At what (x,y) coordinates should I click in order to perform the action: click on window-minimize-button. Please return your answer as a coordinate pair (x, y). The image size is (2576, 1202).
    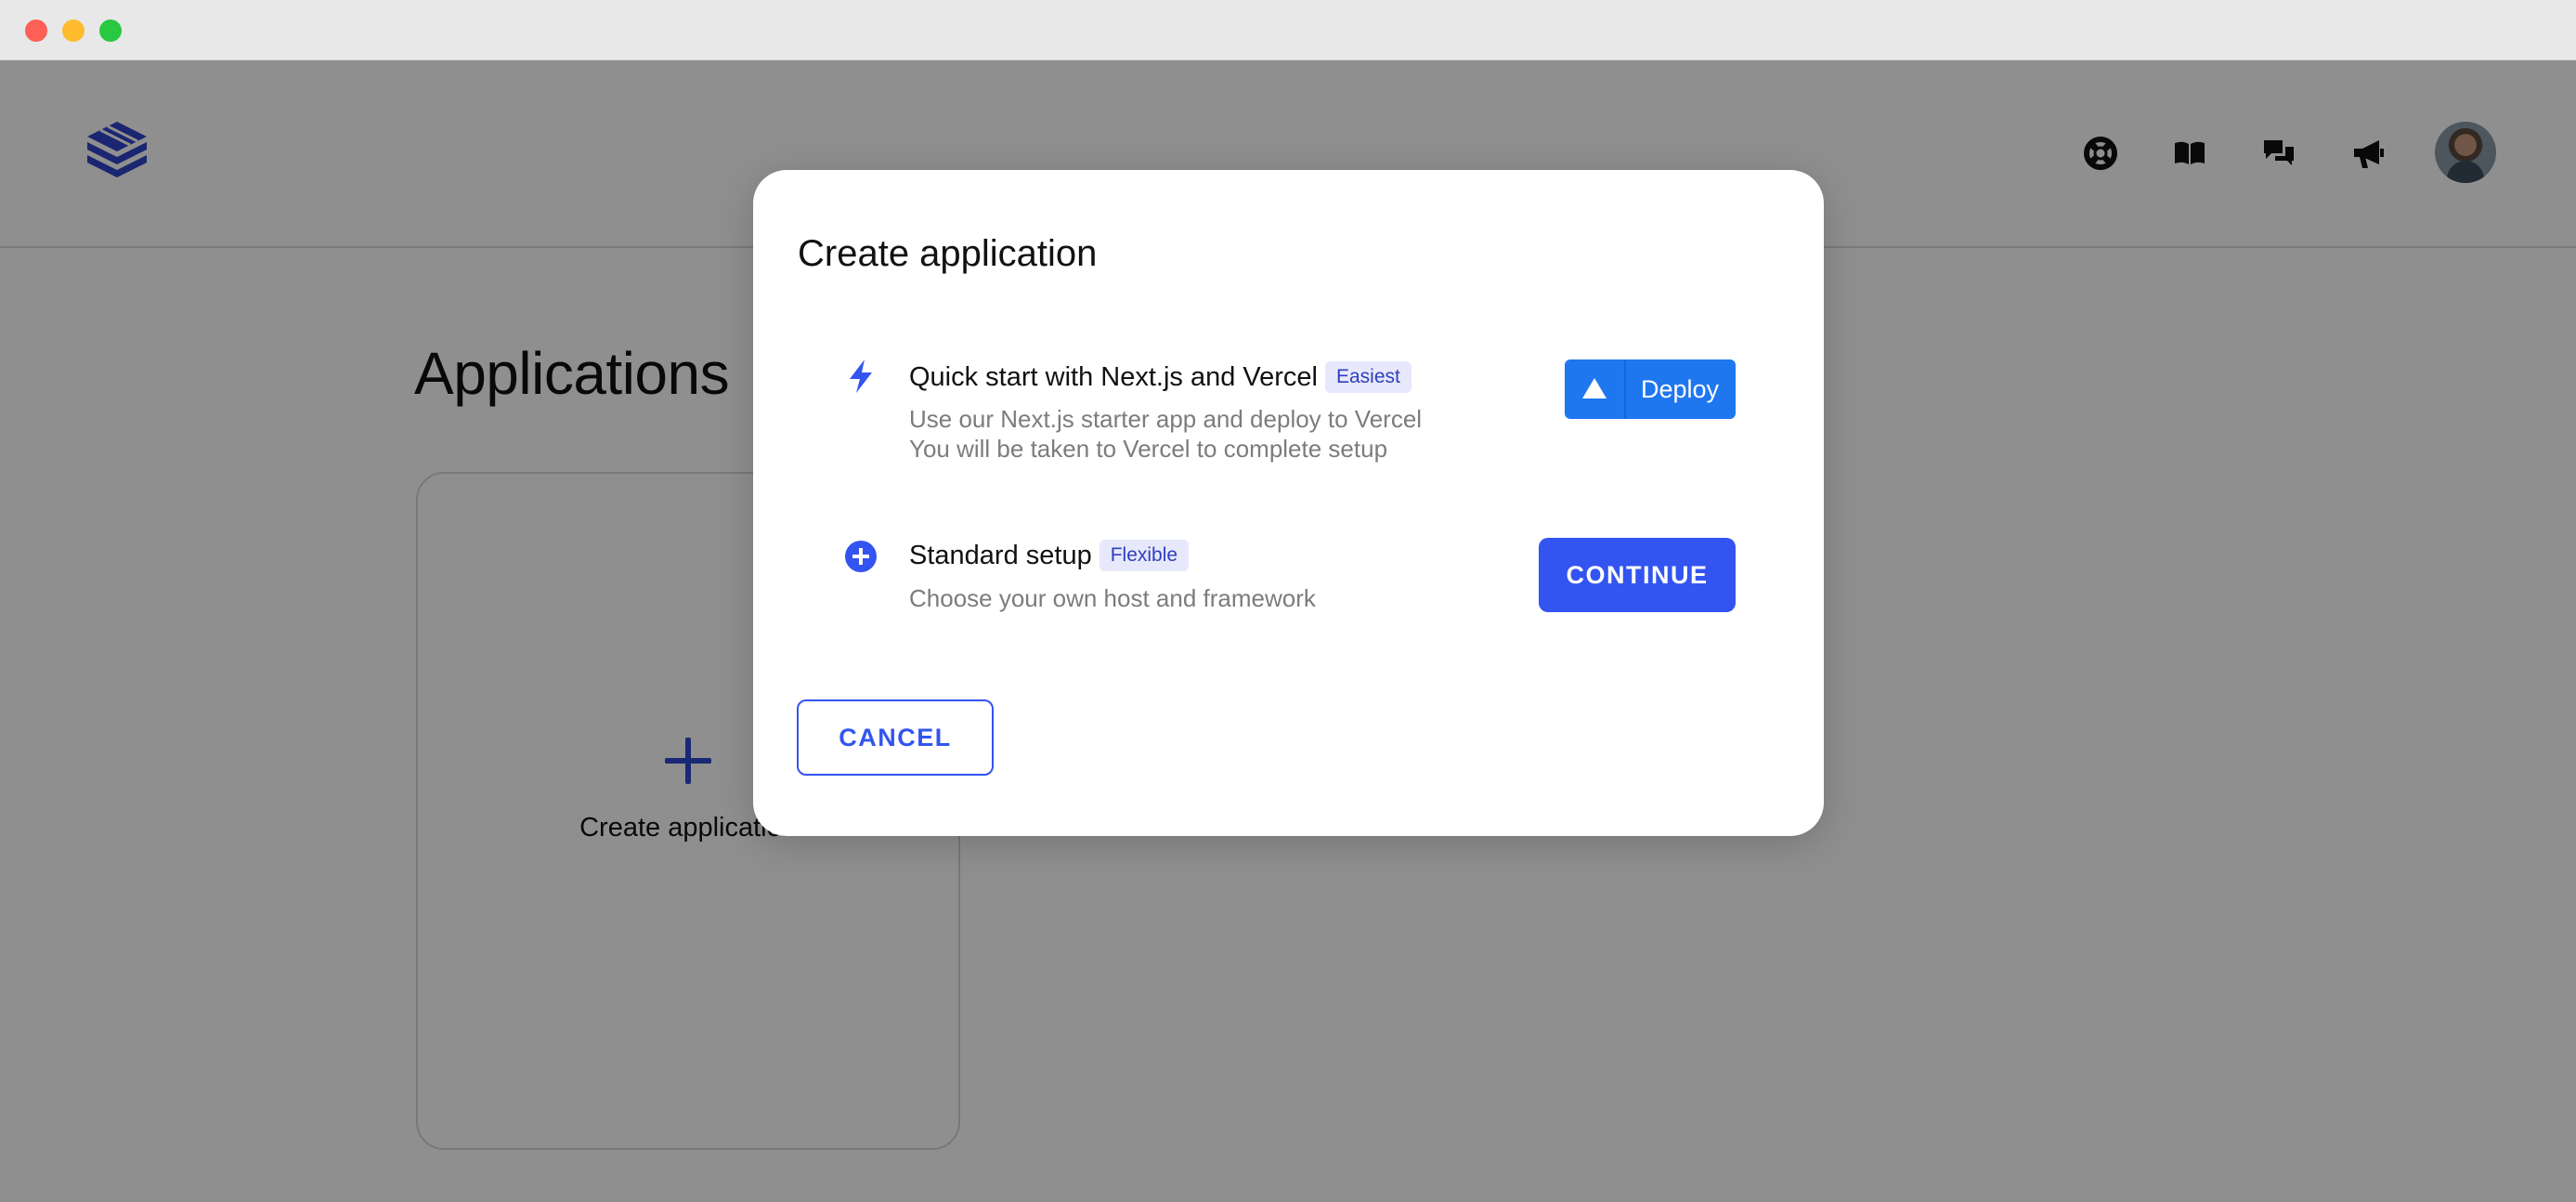
    Looking at the image, I should click on (73, 31).